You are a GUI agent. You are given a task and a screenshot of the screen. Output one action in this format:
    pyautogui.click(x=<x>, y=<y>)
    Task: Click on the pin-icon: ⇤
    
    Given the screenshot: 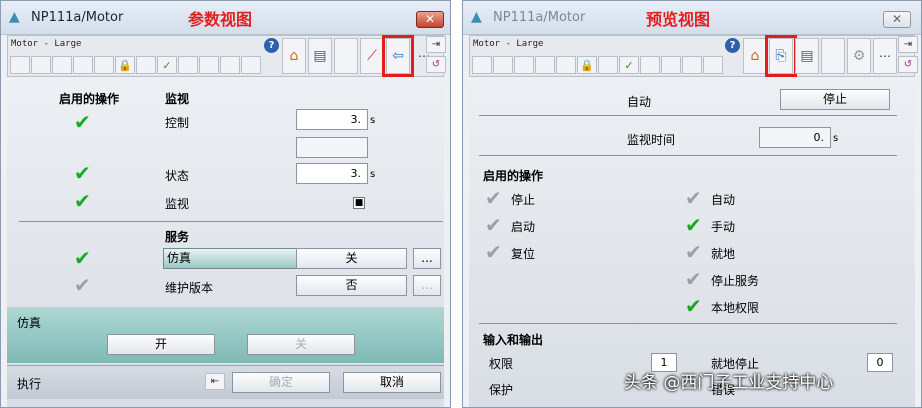 What is the action you would take?
    pyautogui.click(x=215, y=381)
    